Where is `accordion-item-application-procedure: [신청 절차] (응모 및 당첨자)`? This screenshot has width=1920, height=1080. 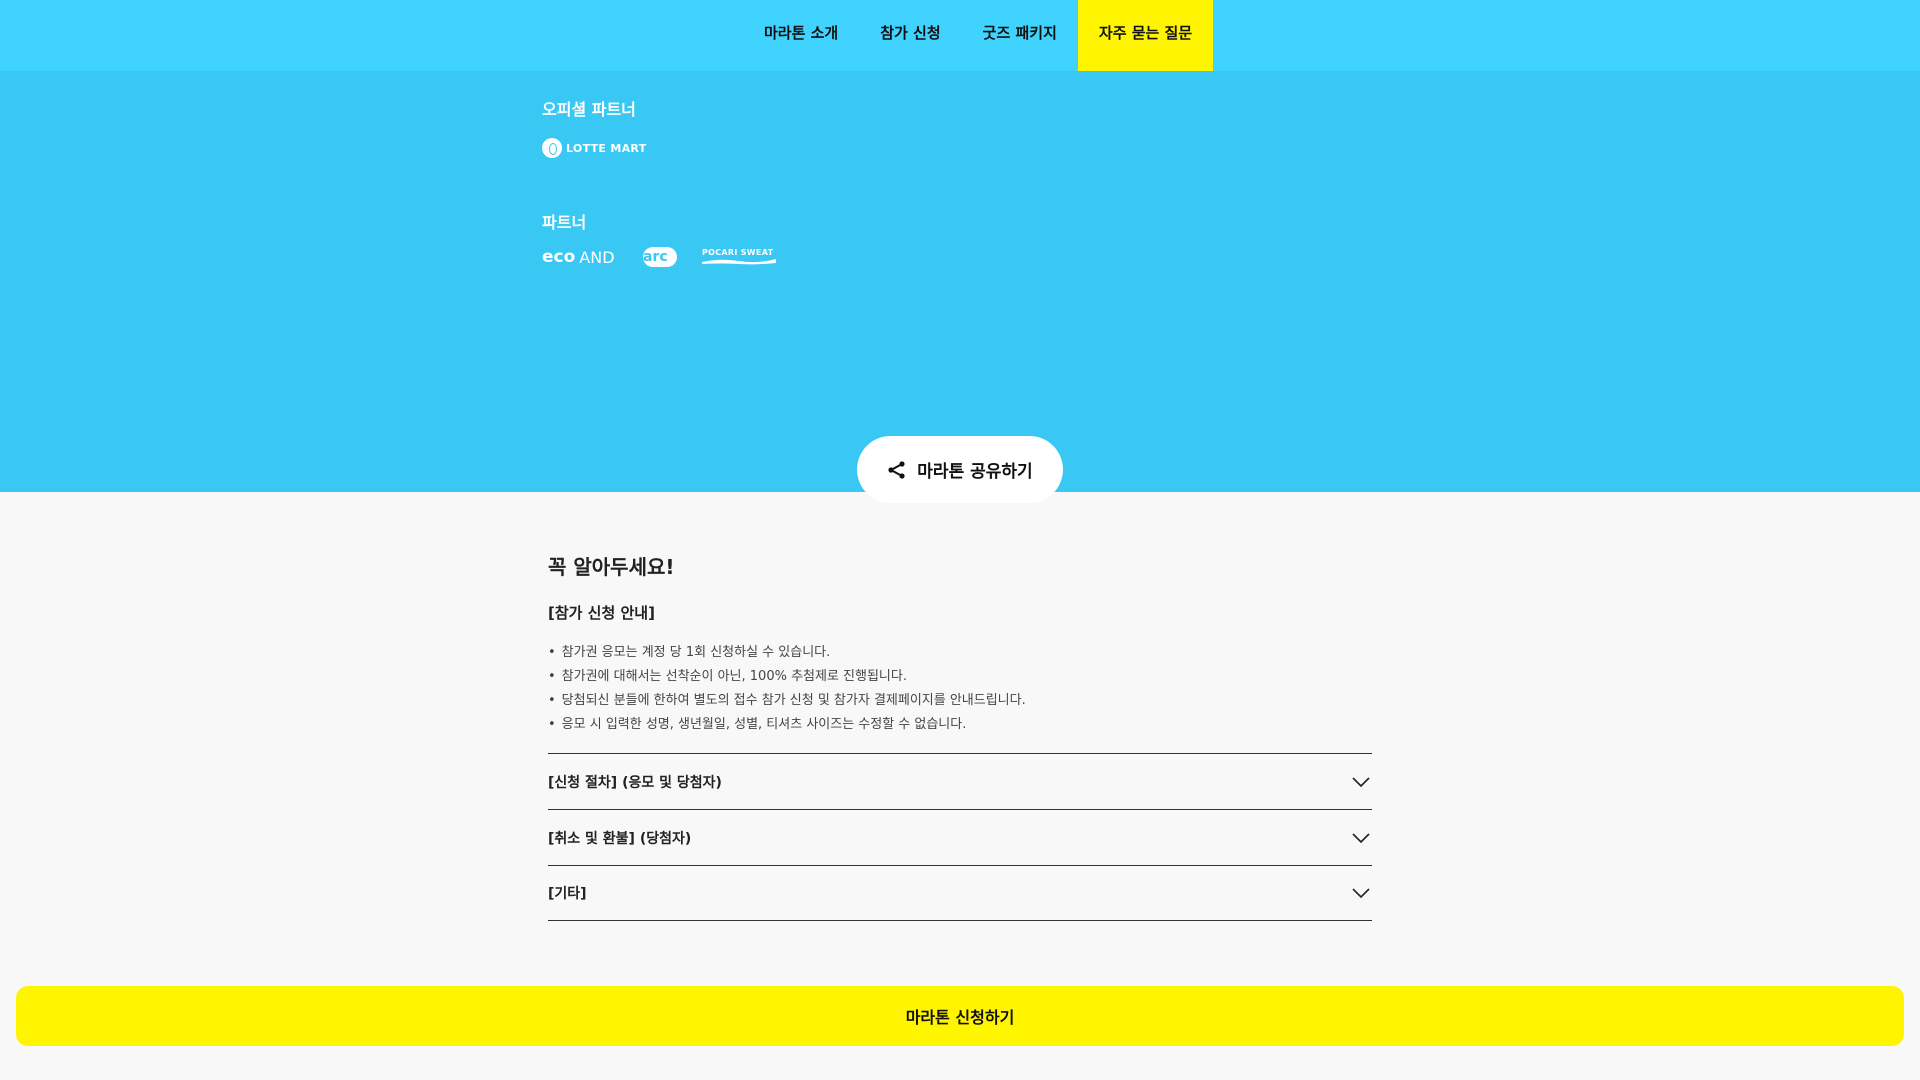
accordion-item-application-procedure: [신청 절차] (응모 및 당첨자) is located at coordinates (960, 781).